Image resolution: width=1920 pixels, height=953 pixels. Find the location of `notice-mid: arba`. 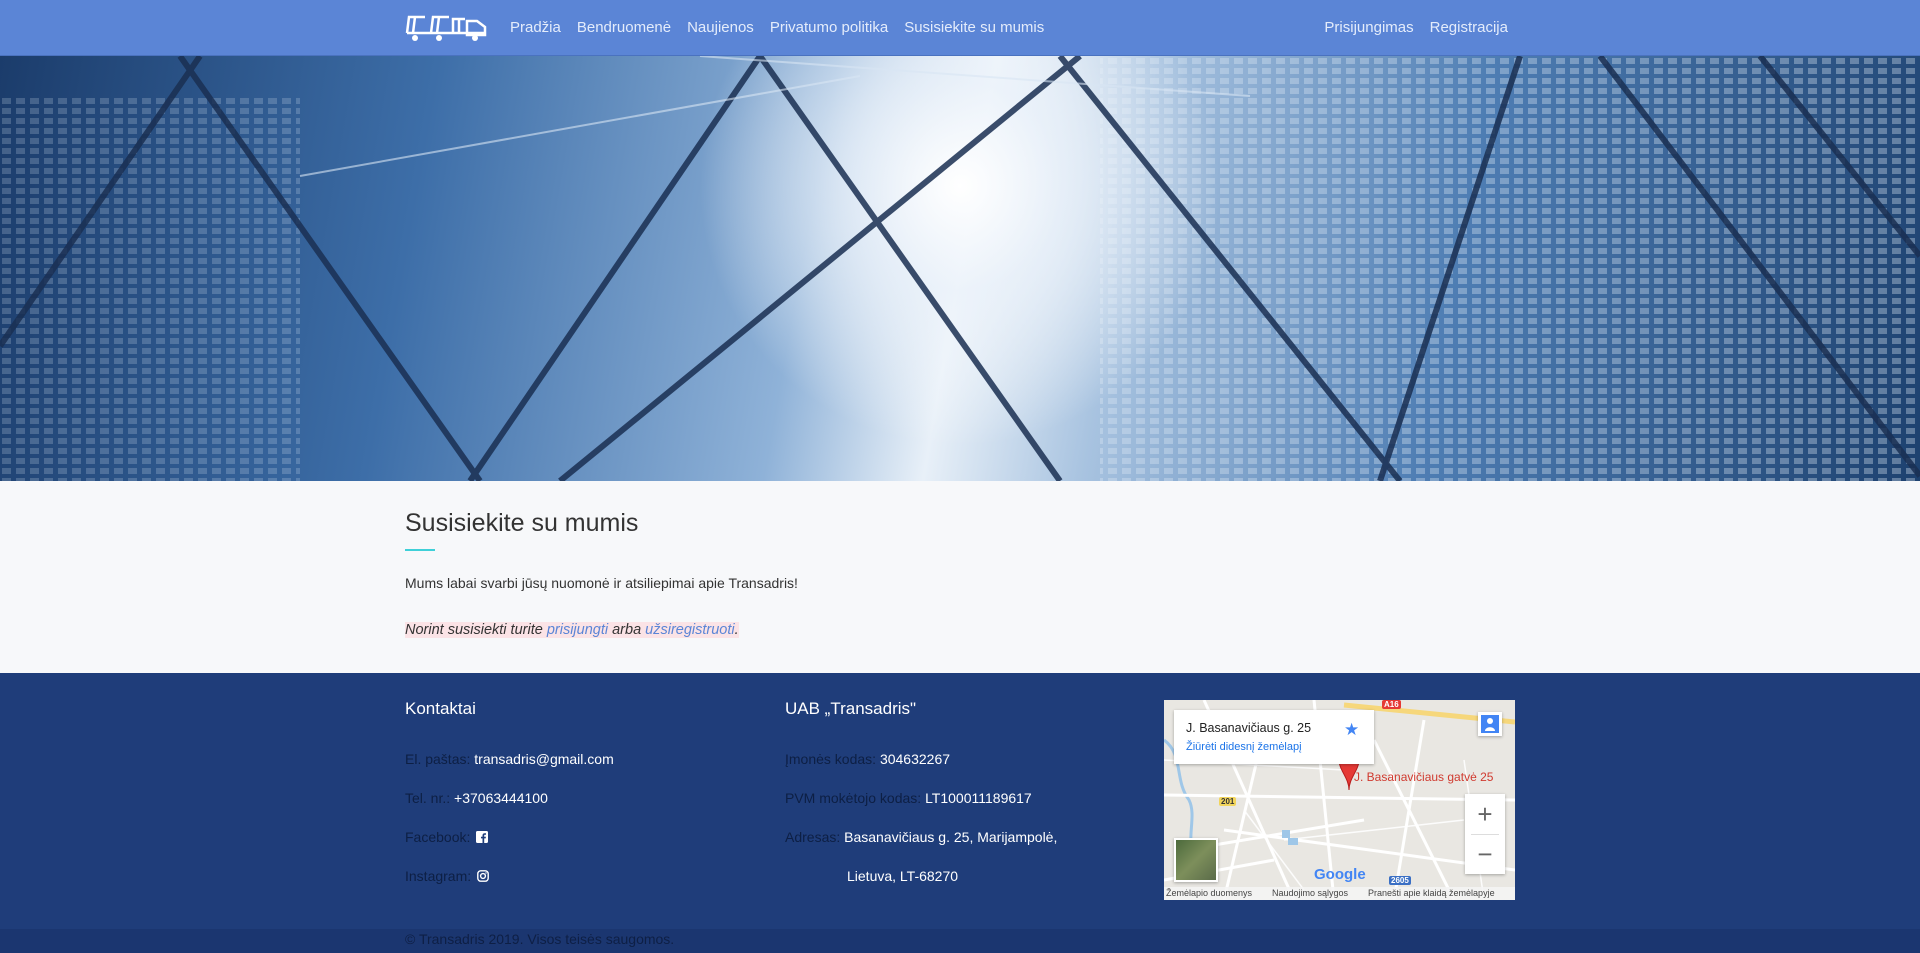

notice-mid: arba is located at coordinates (627, 630).